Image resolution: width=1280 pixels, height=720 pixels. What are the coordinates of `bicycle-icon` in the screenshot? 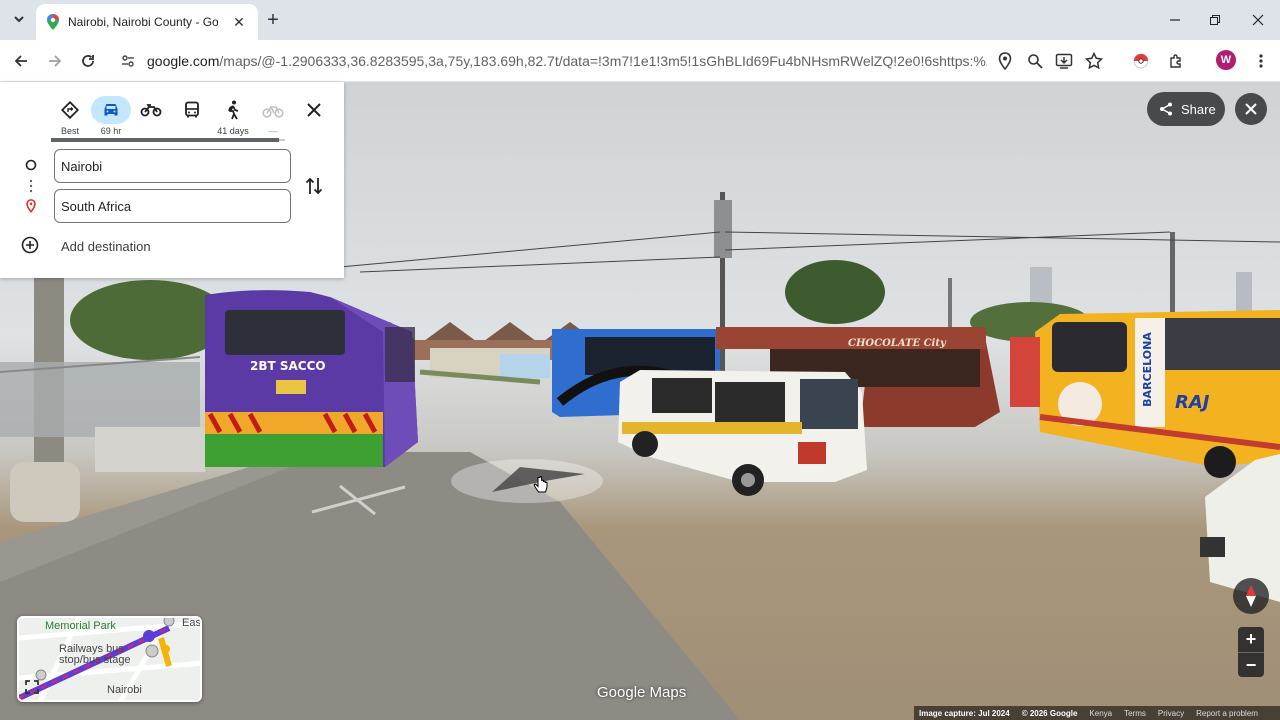 It's located at (273, 112).